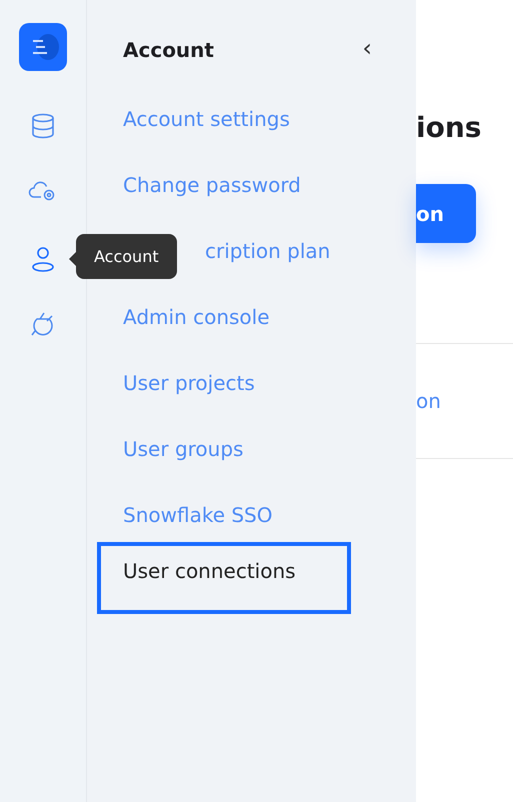 This screenshot has width=513, height=802. Describe the element at coordinates (168, 50) in the screenshot. I see `panel-title: Account` at that location.